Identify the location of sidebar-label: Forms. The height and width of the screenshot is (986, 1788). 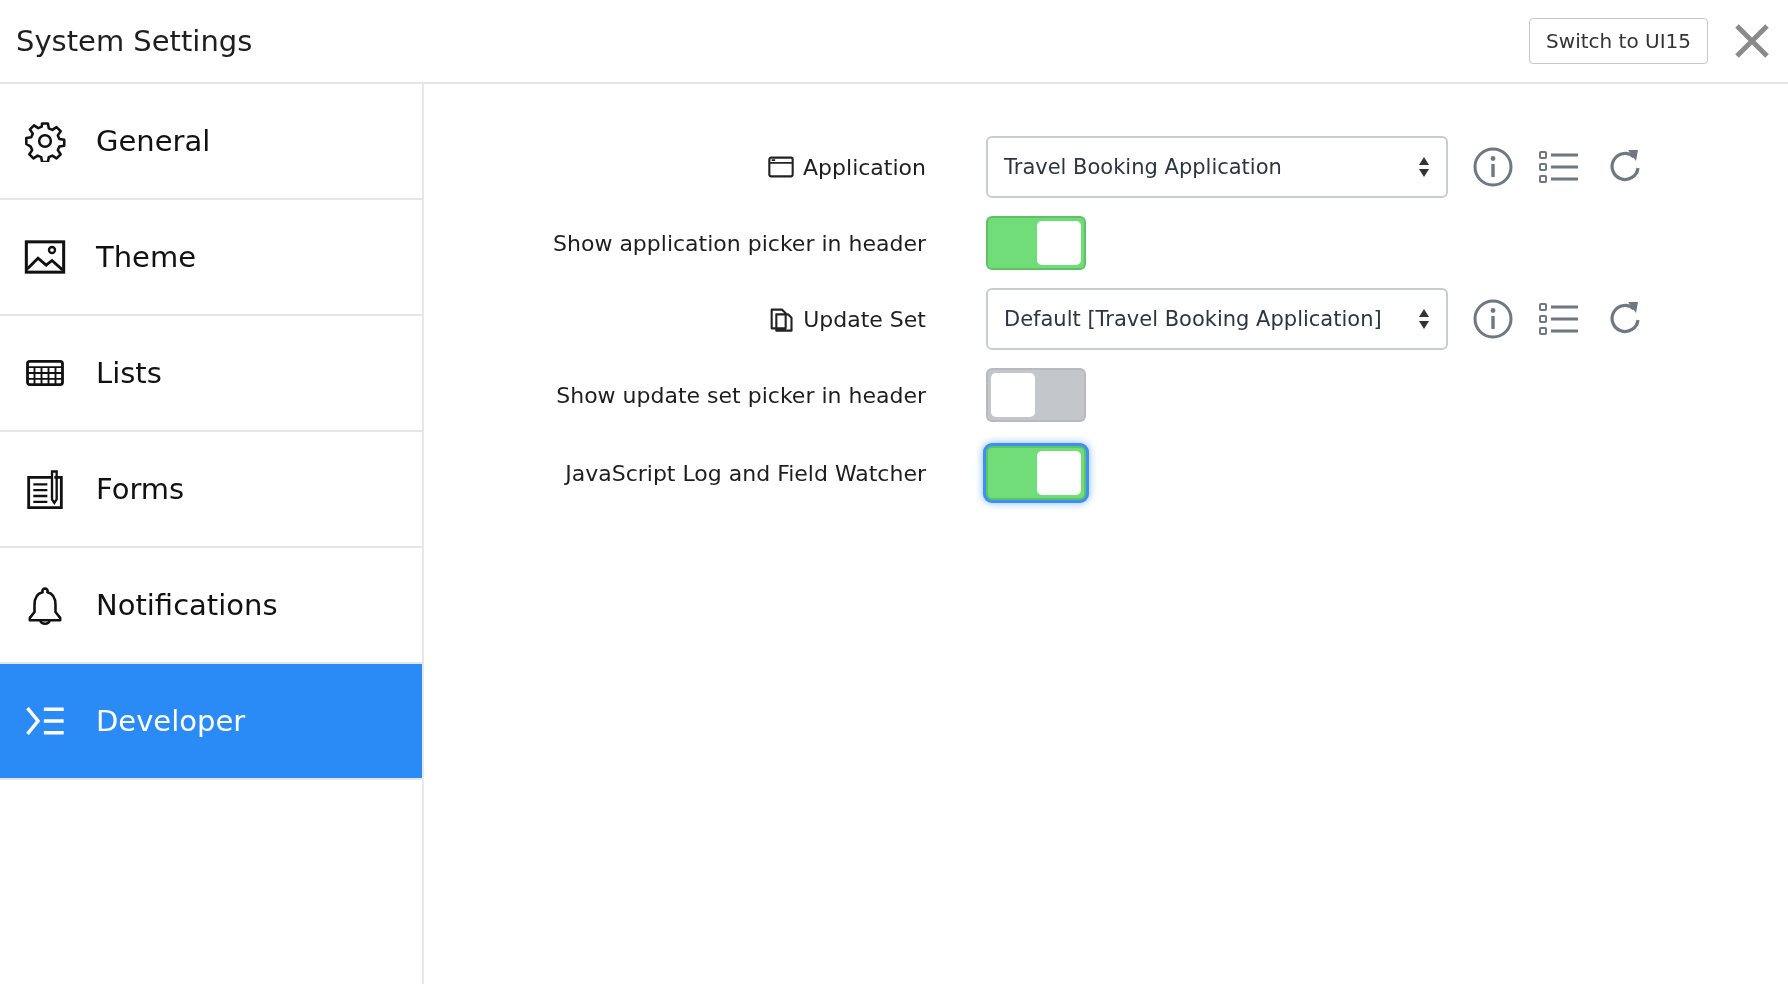
(140, 489).